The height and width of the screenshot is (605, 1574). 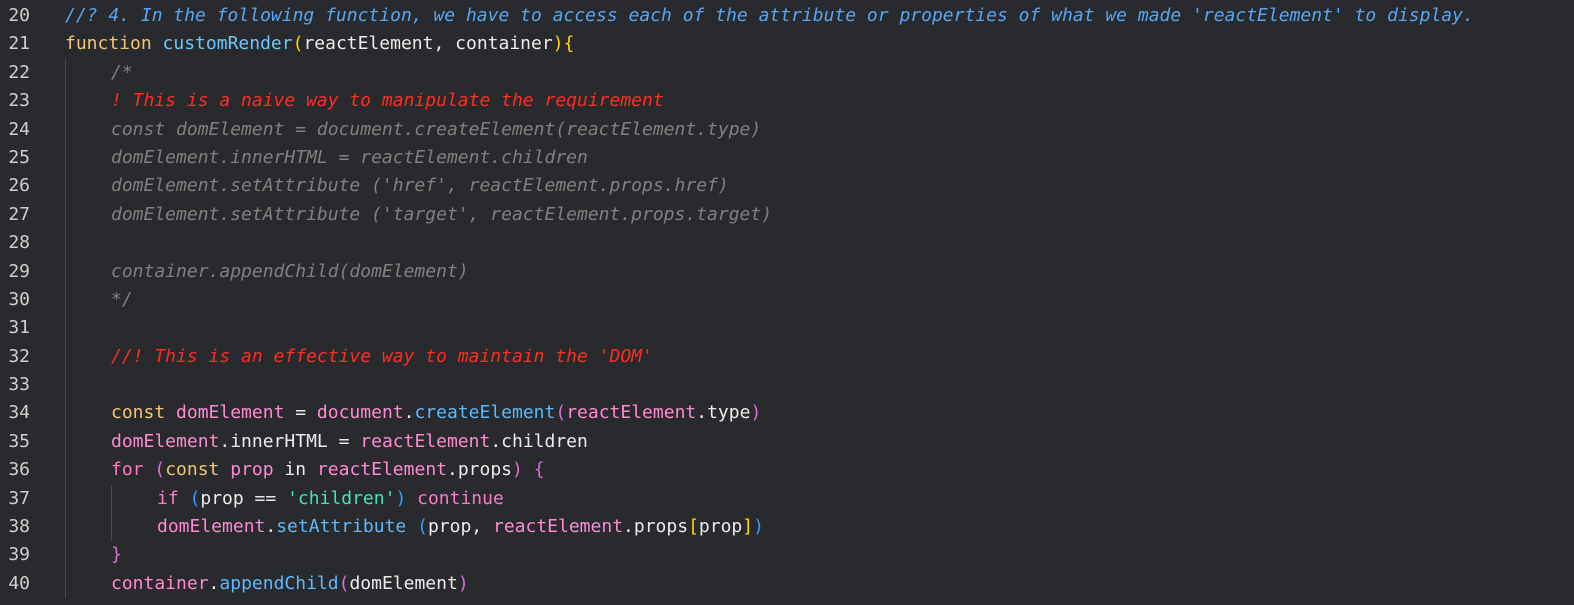 I want to click on code-token: customRender, so click(x=227, y=44).